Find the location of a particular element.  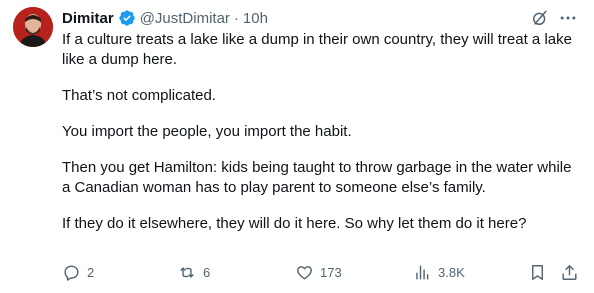

views-button: 3.8K is located at coordinates (439, 272).